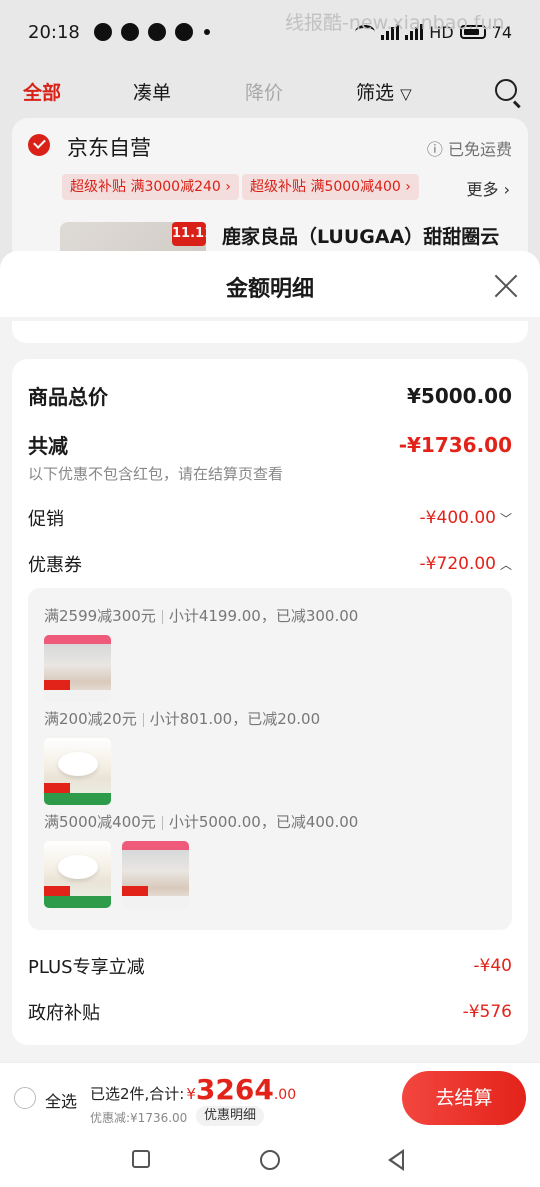 This screenshot has height=1187, width=540. Describe the element at coordinates (48, 446) in the screenshot. I see `discount-label: 共减` at that location.